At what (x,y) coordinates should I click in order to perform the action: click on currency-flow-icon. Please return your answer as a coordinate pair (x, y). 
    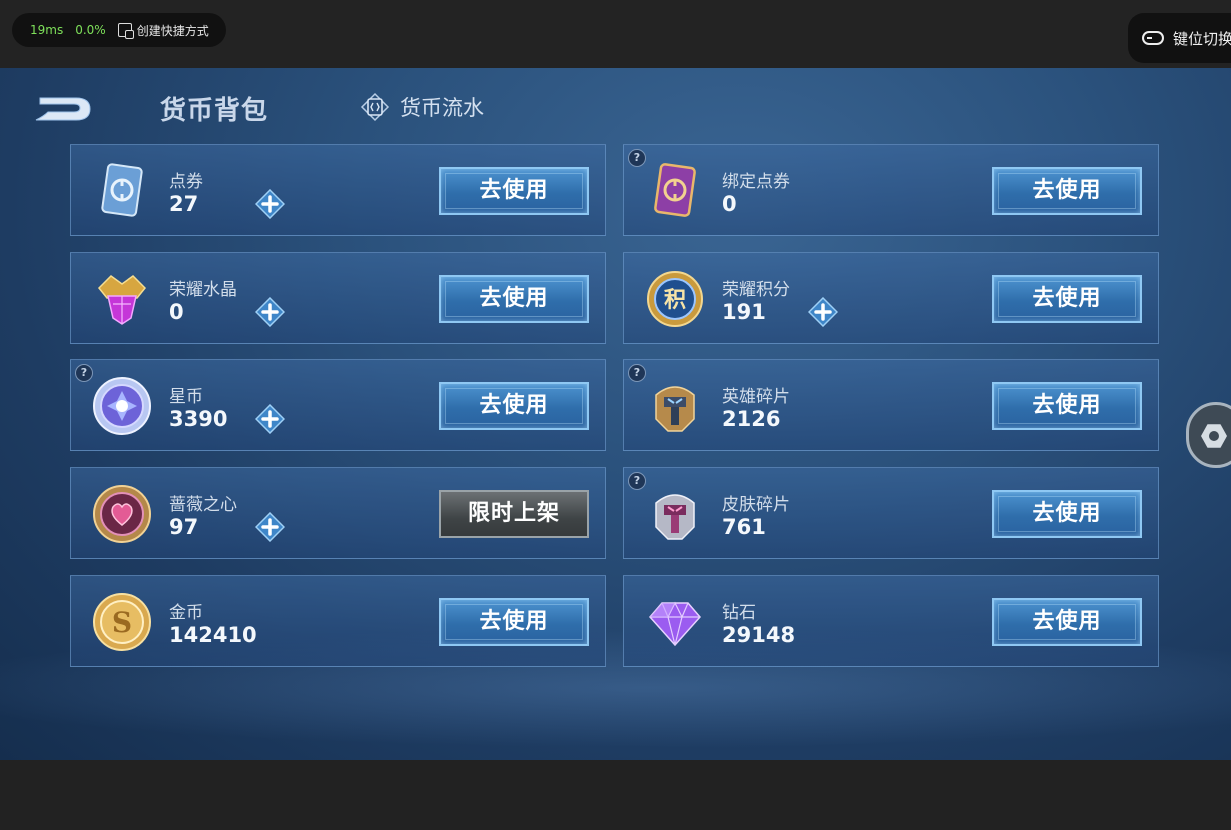
    Looking at the image, I should click on (375, 107).